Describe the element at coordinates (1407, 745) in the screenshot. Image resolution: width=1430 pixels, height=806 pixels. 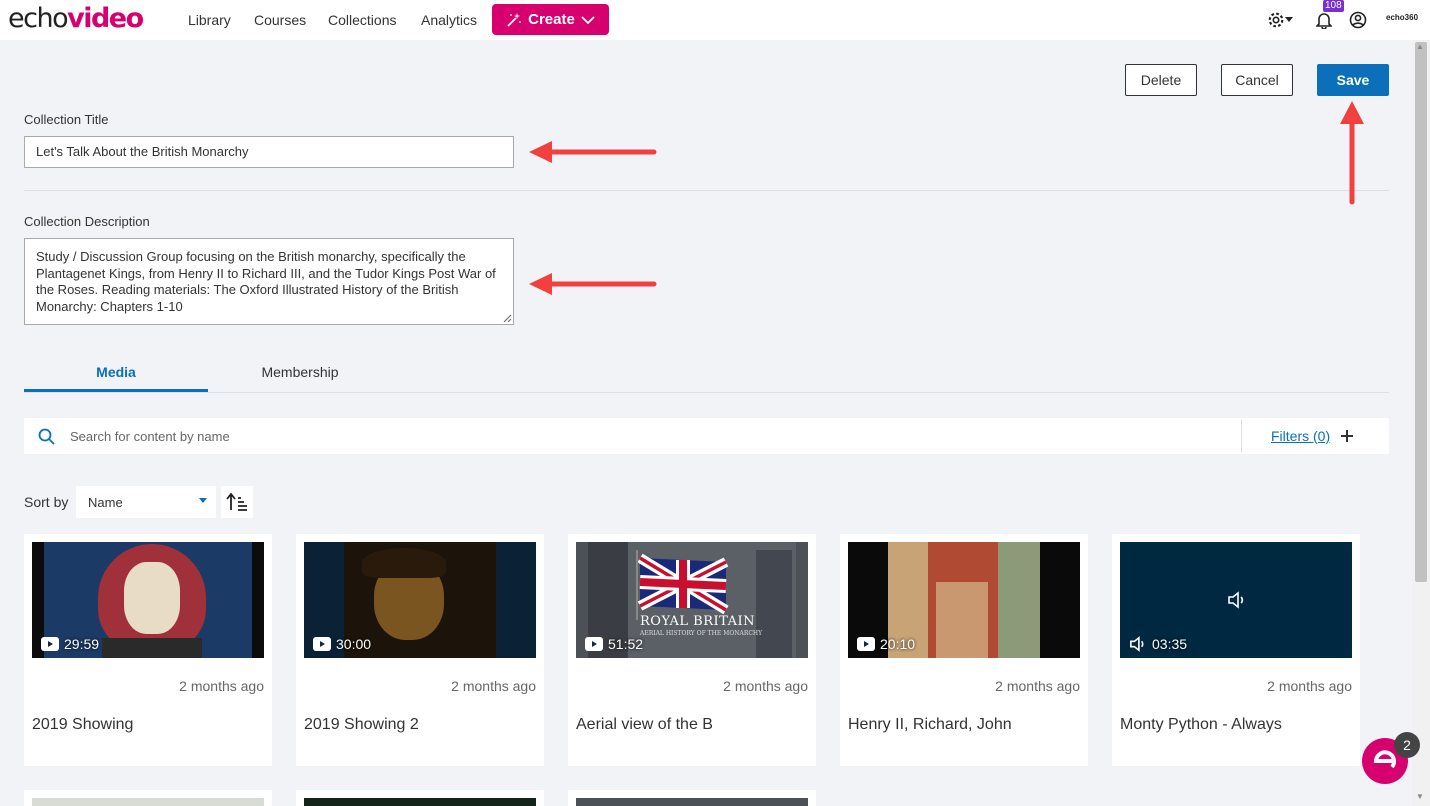
I see `help-badge: 2` at that location.